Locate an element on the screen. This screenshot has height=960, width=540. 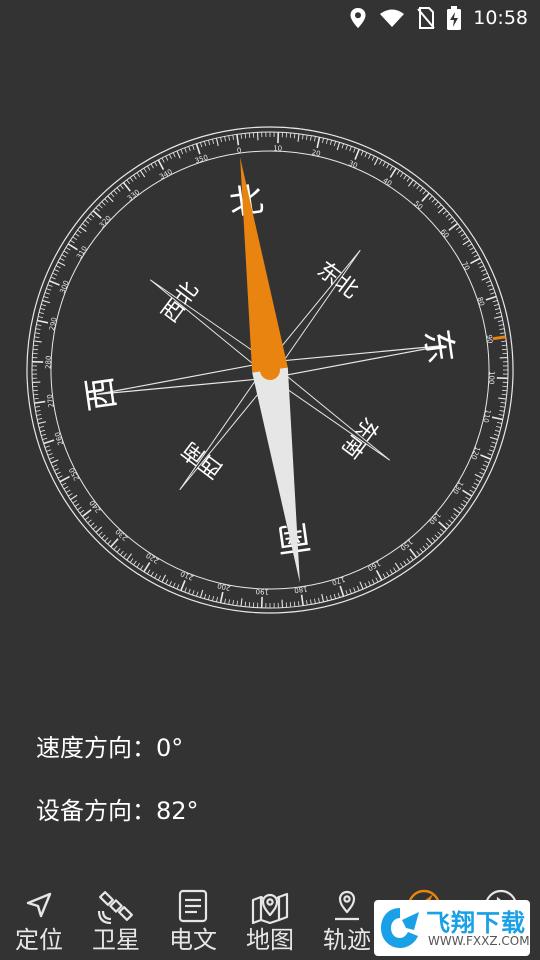
nav-label-map: 地图 is located at coordinates (270, 940).